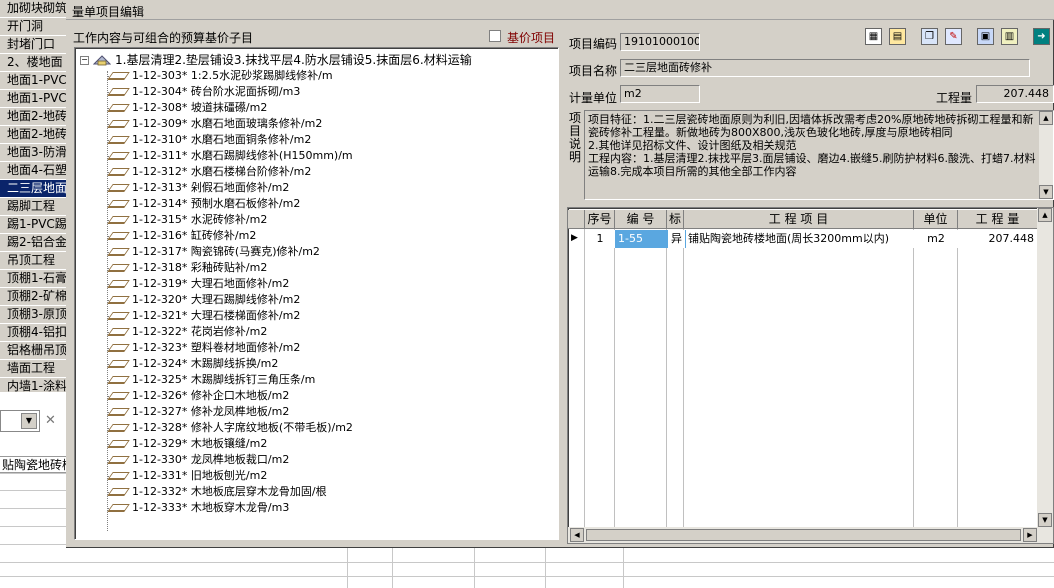 This screenshot has width=1054, height=588. I want to click on tree-leaf-item: 1-12-310* 水磨石地面铜条修补/m2, so click(209, 140).